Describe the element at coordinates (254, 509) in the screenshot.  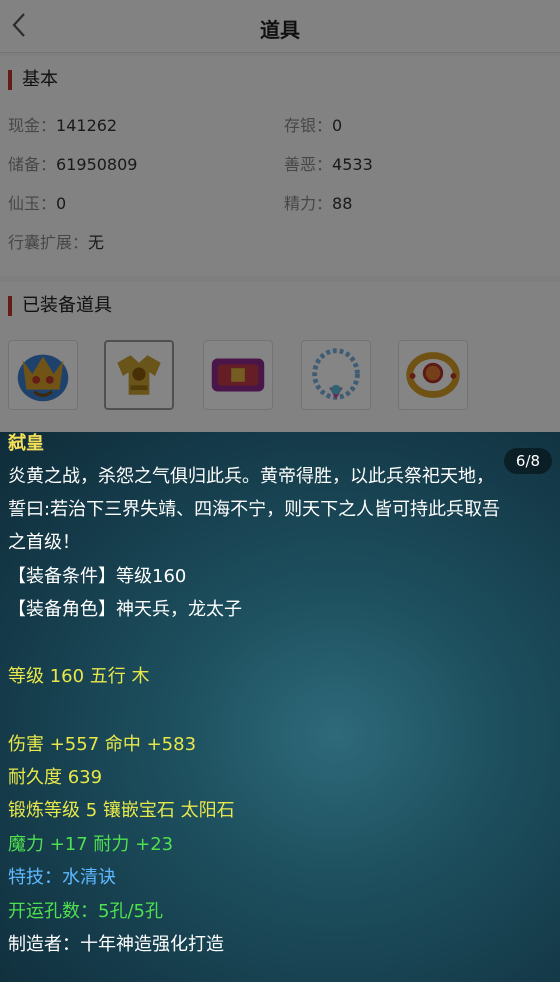
I see `item-desc-line2: 誓曰:若治下三界失靖、四海不宁，则天下之人皆可持此兵取吾` at that location.